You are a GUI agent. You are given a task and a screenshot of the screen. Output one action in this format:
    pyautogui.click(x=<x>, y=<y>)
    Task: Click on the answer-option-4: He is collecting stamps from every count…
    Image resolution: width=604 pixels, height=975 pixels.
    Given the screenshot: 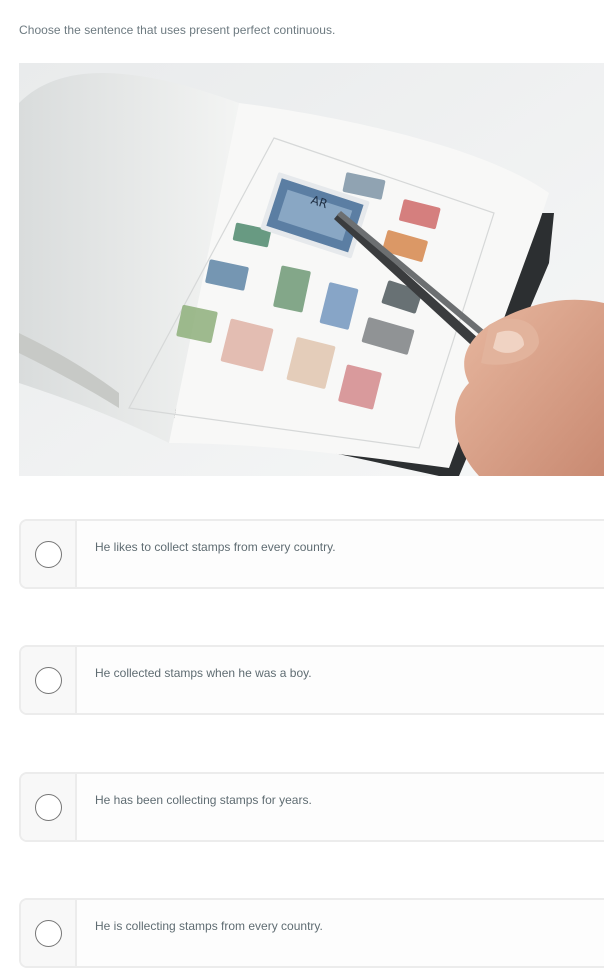 What is the action you would take?
    pyautogui.click(x=311, y=933)
    